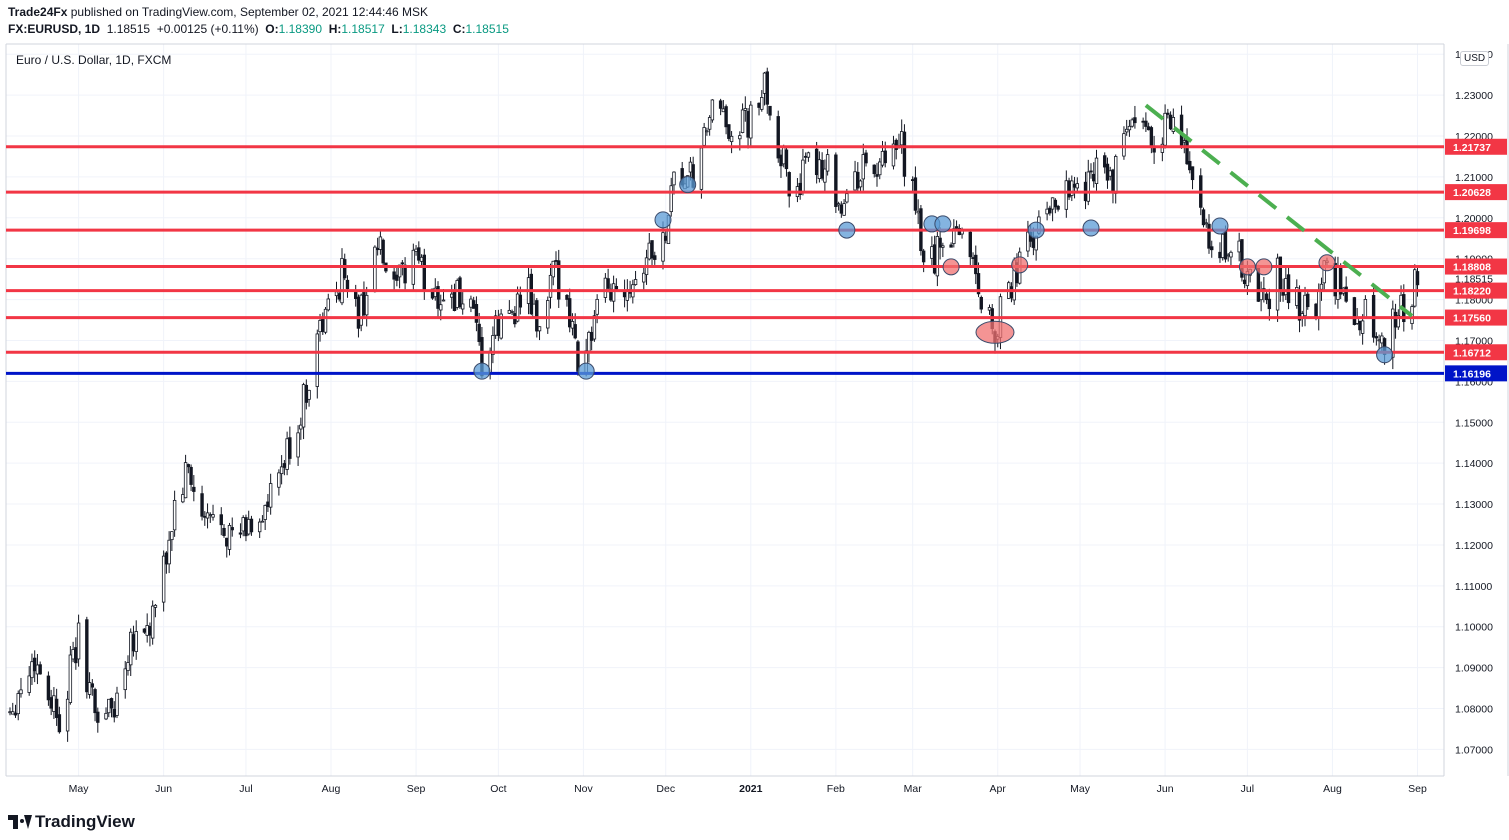 Image resolution: width=1509 pixels, height=840 pixels. What do you see at coordinates (1472, 292) in the screenshot?
I see `price-level-label: 1.18220` at bounding box center [1472, 292].